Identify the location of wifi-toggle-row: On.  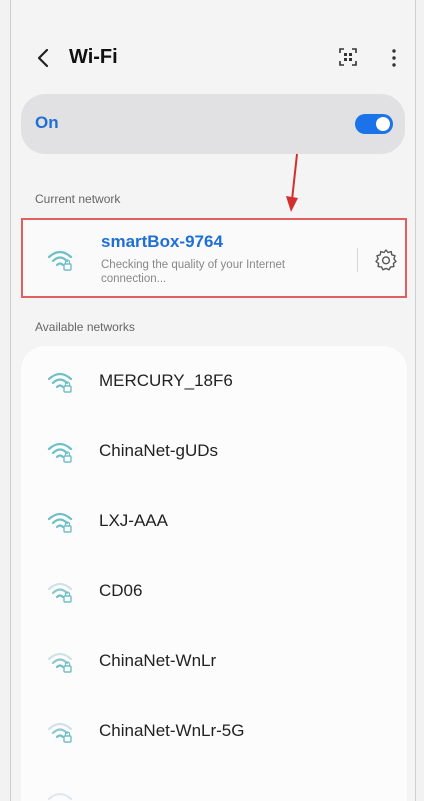
(213, 124).